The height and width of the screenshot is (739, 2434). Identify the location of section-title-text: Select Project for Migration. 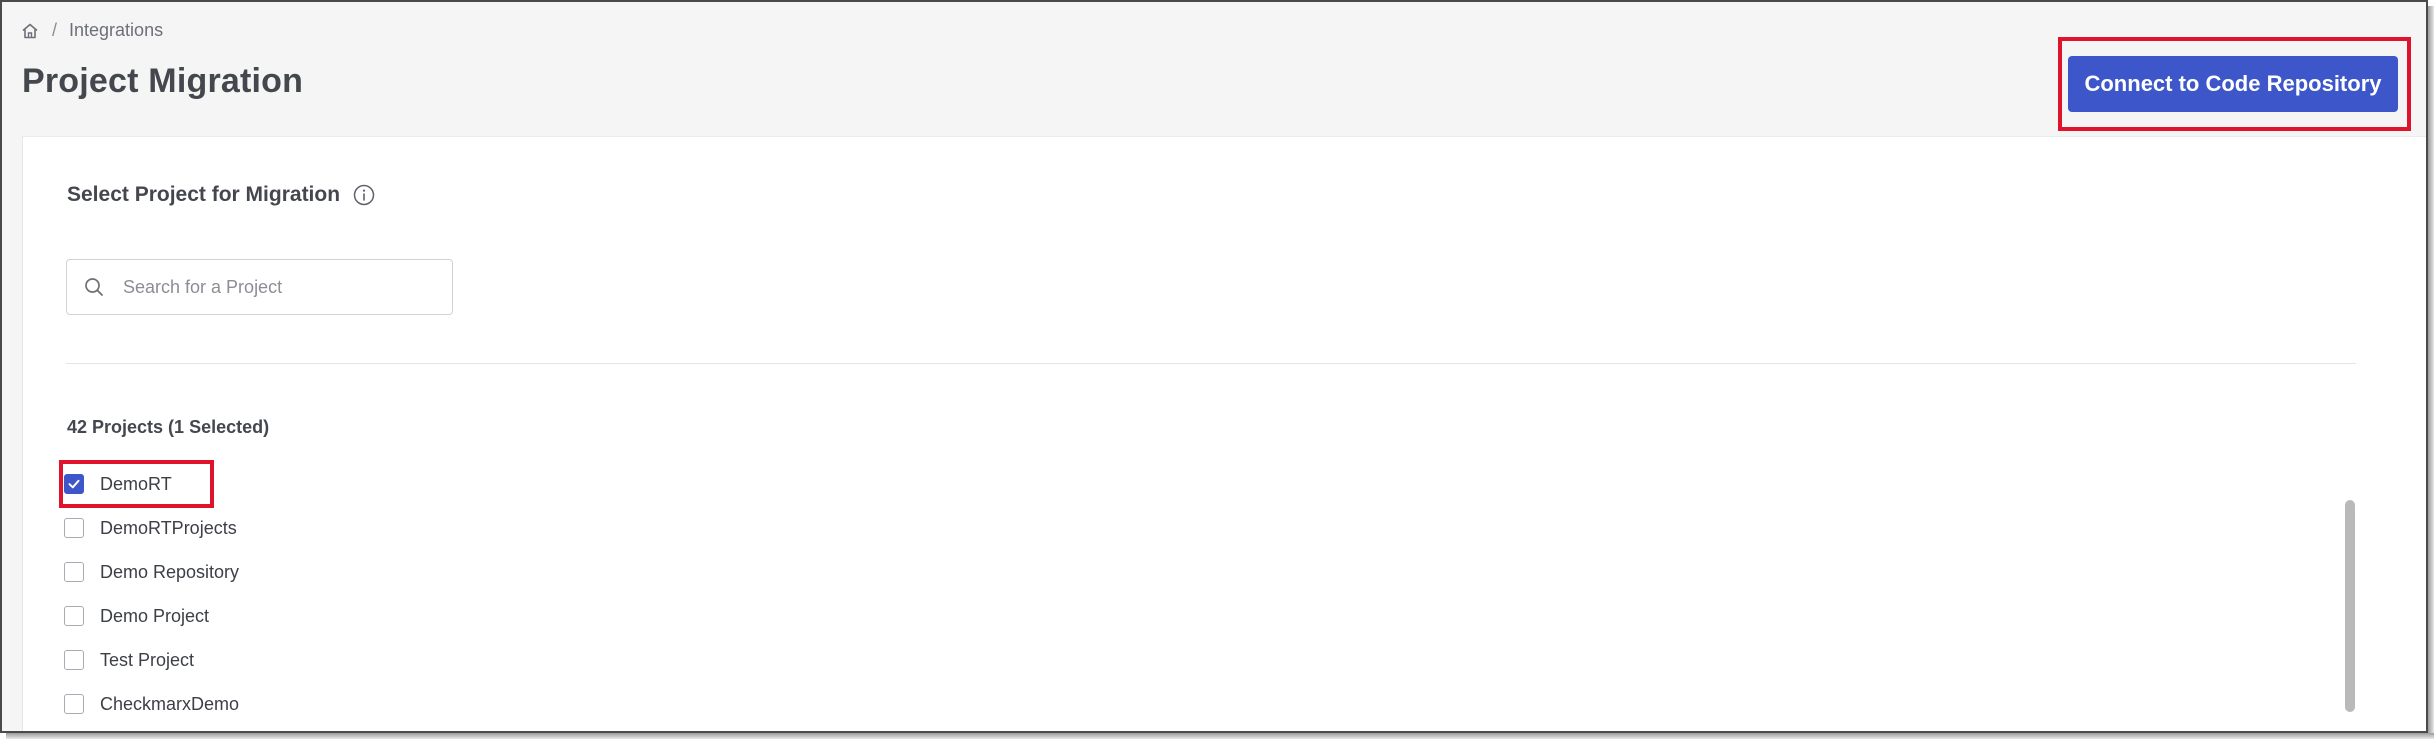
(204, 194).